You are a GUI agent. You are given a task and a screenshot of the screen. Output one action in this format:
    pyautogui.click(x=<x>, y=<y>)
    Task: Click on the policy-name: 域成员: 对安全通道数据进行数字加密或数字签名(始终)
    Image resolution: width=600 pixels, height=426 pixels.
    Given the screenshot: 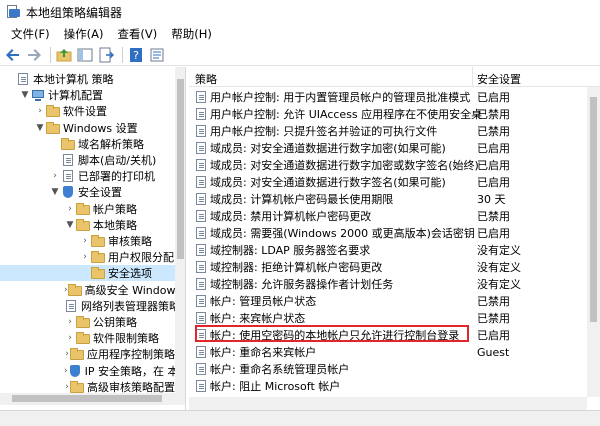 What is the action you would take?
    pyautogui.click(x=344, y=165)
    